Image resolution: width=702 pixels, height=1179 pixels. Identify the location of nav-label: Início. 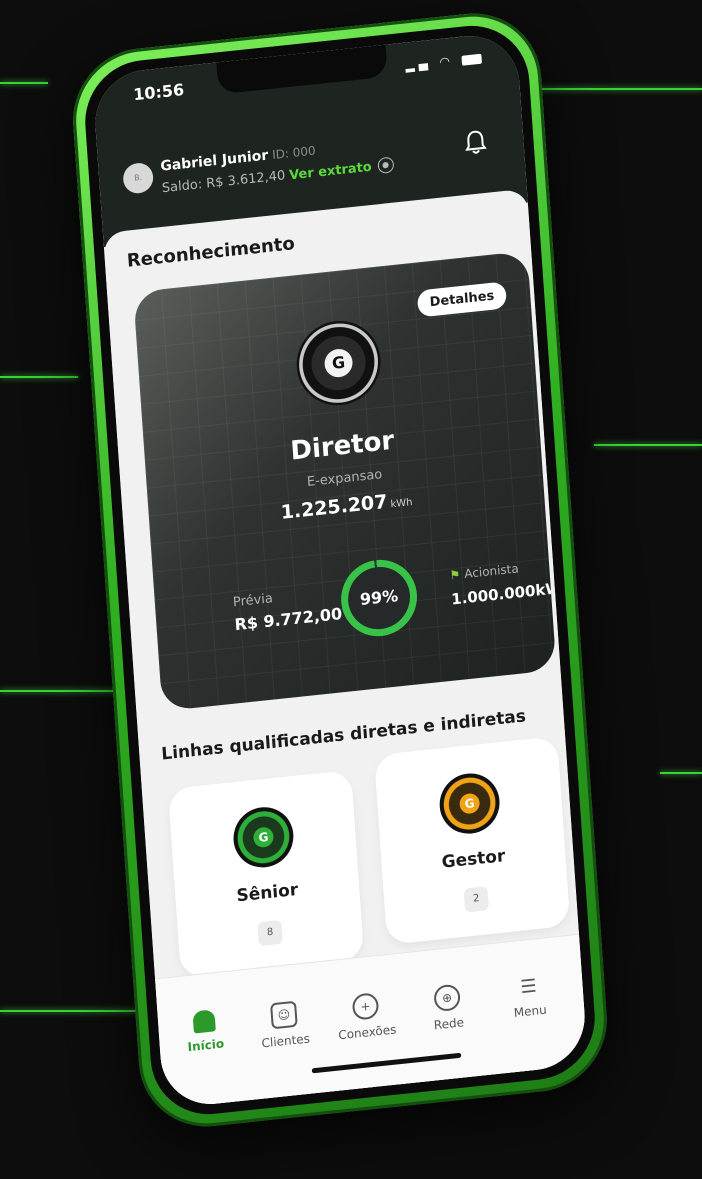
(206, 1045).